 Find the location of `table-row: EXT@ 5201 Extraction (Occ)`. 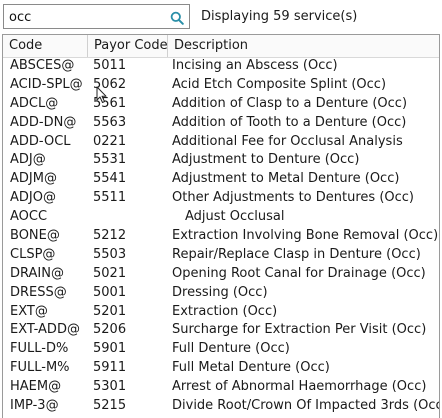

table-row: EXT@ 5201 Extraction (Occ) is located at coordinates (221, 312).